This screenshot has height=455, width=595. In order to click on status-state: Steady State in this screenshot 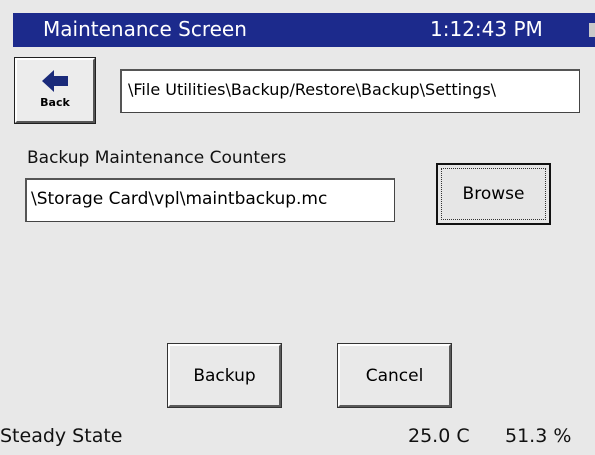, I will do `click(61, 436)`.